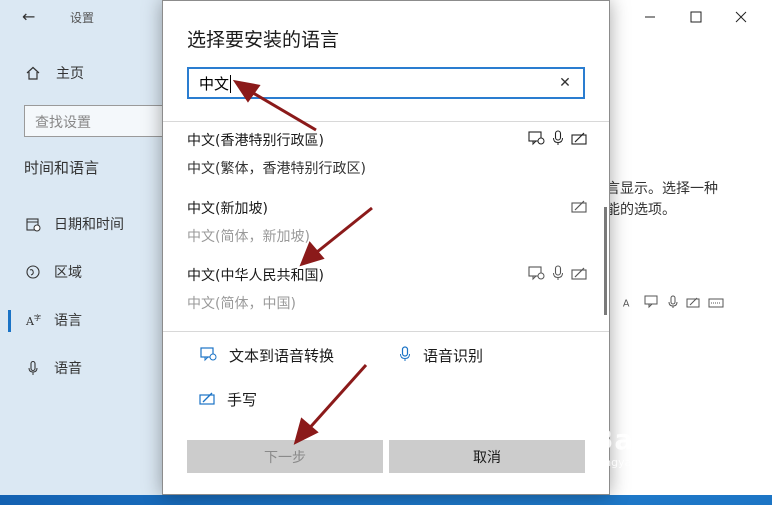  What do you see at coordinates (53, 272) in the screenshot?
I see `sidebar-item-region: 区域` at bounding box center [53, 272].